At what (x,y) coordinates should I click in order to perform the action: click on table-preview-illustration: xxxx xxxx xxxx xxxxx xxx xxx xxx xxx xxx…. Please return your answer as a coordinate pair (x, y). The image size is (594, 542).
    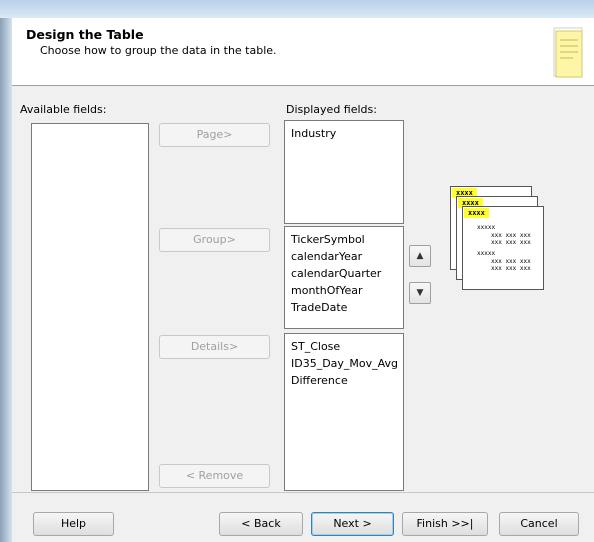
    Looking at the image, I should click on (498, 240).